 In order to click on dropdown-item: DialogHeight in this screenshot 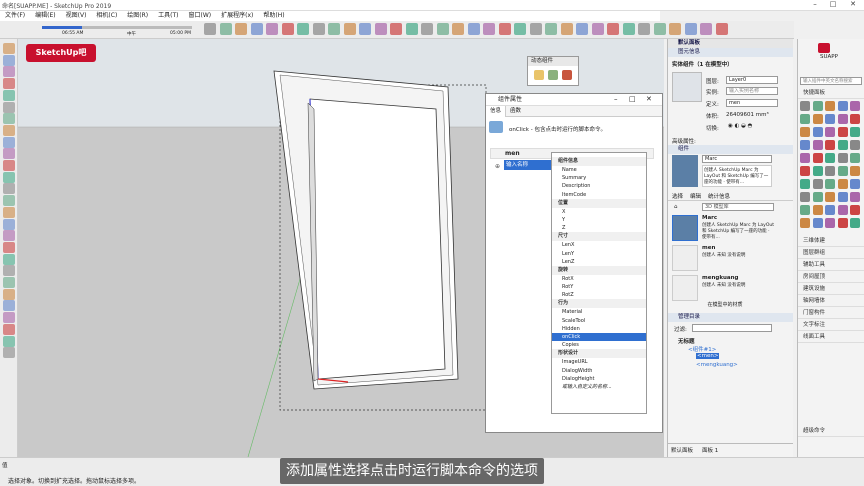, I will do `click(599, 379)`.